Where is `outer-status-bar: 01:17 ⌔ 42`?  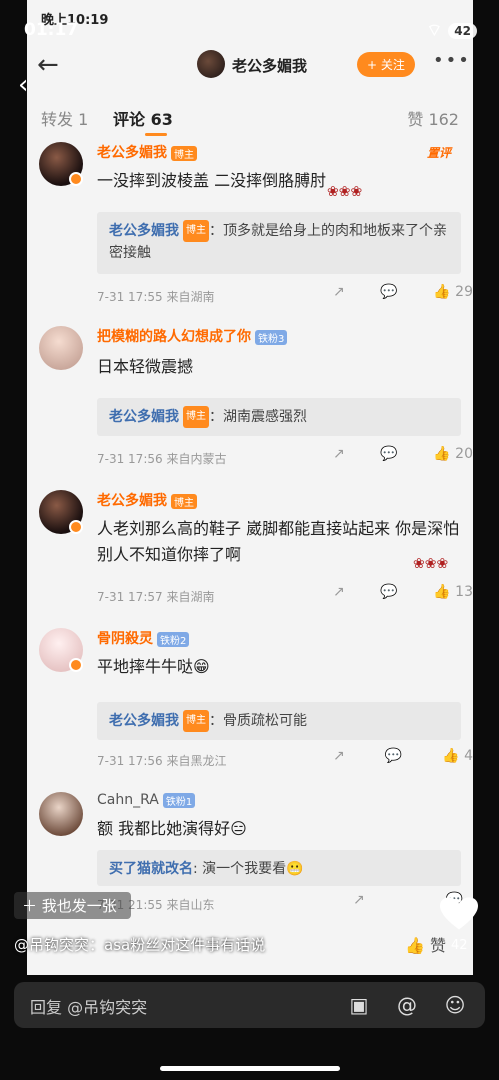 outer-status-bar: 01:17 ⌔ 42 is located at coordinates (249, 23).